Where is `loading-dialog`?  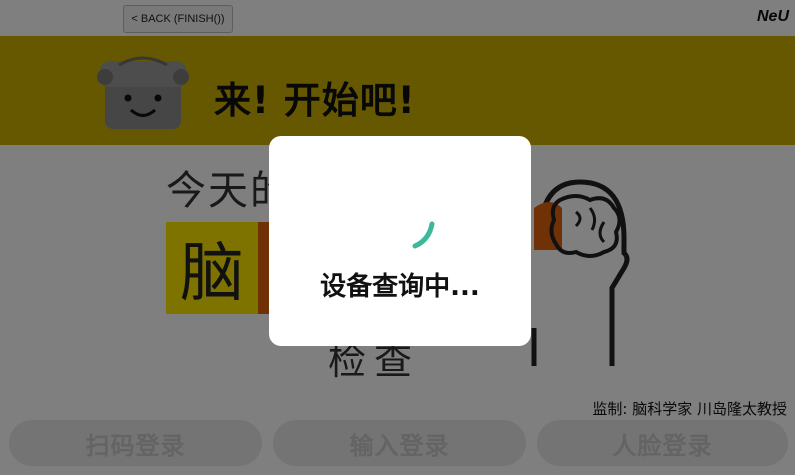 loading-dialog is located at coordinates (400, 241).